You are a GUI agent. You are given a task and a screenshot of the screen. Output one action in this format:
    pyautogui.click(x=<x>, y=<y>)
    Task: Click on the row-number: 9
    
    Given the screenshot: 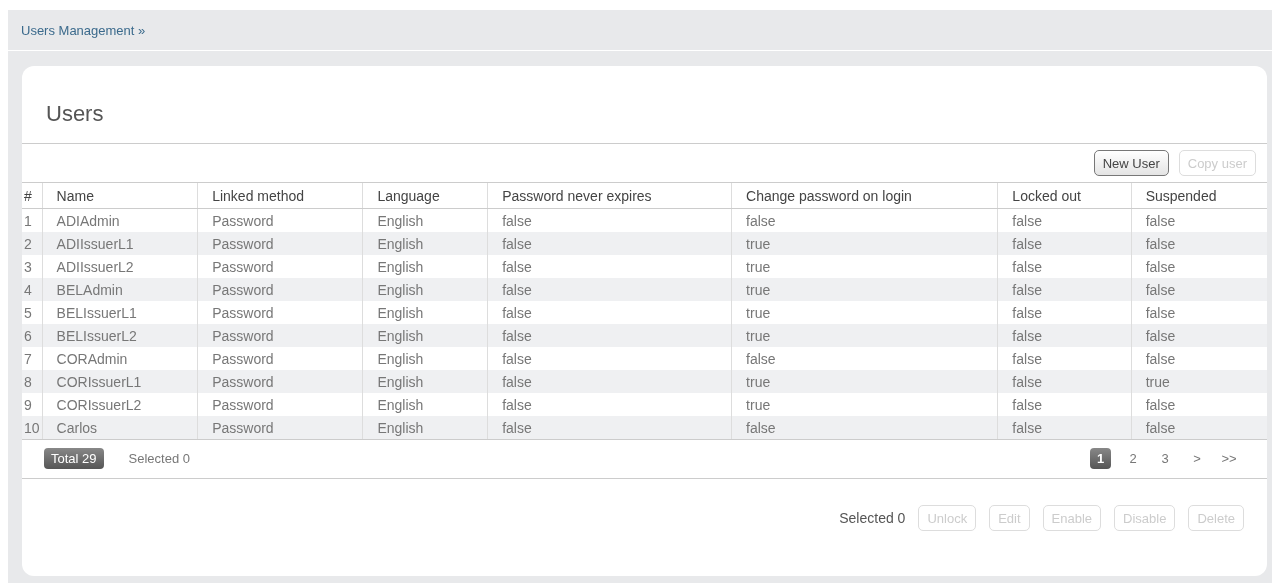 What is the action you would take?
    pyautogui.click(x=32, y=404)
    